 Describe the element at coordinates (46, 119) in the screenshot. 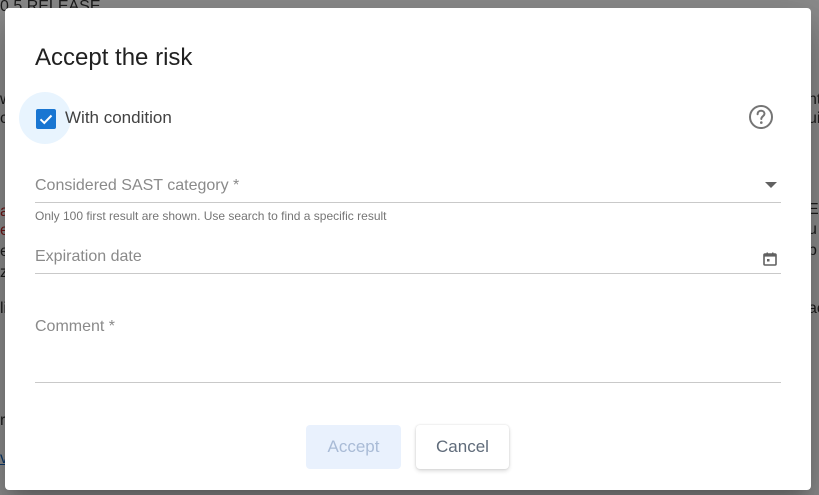

I see `checkbox-checked-icon` at that location.